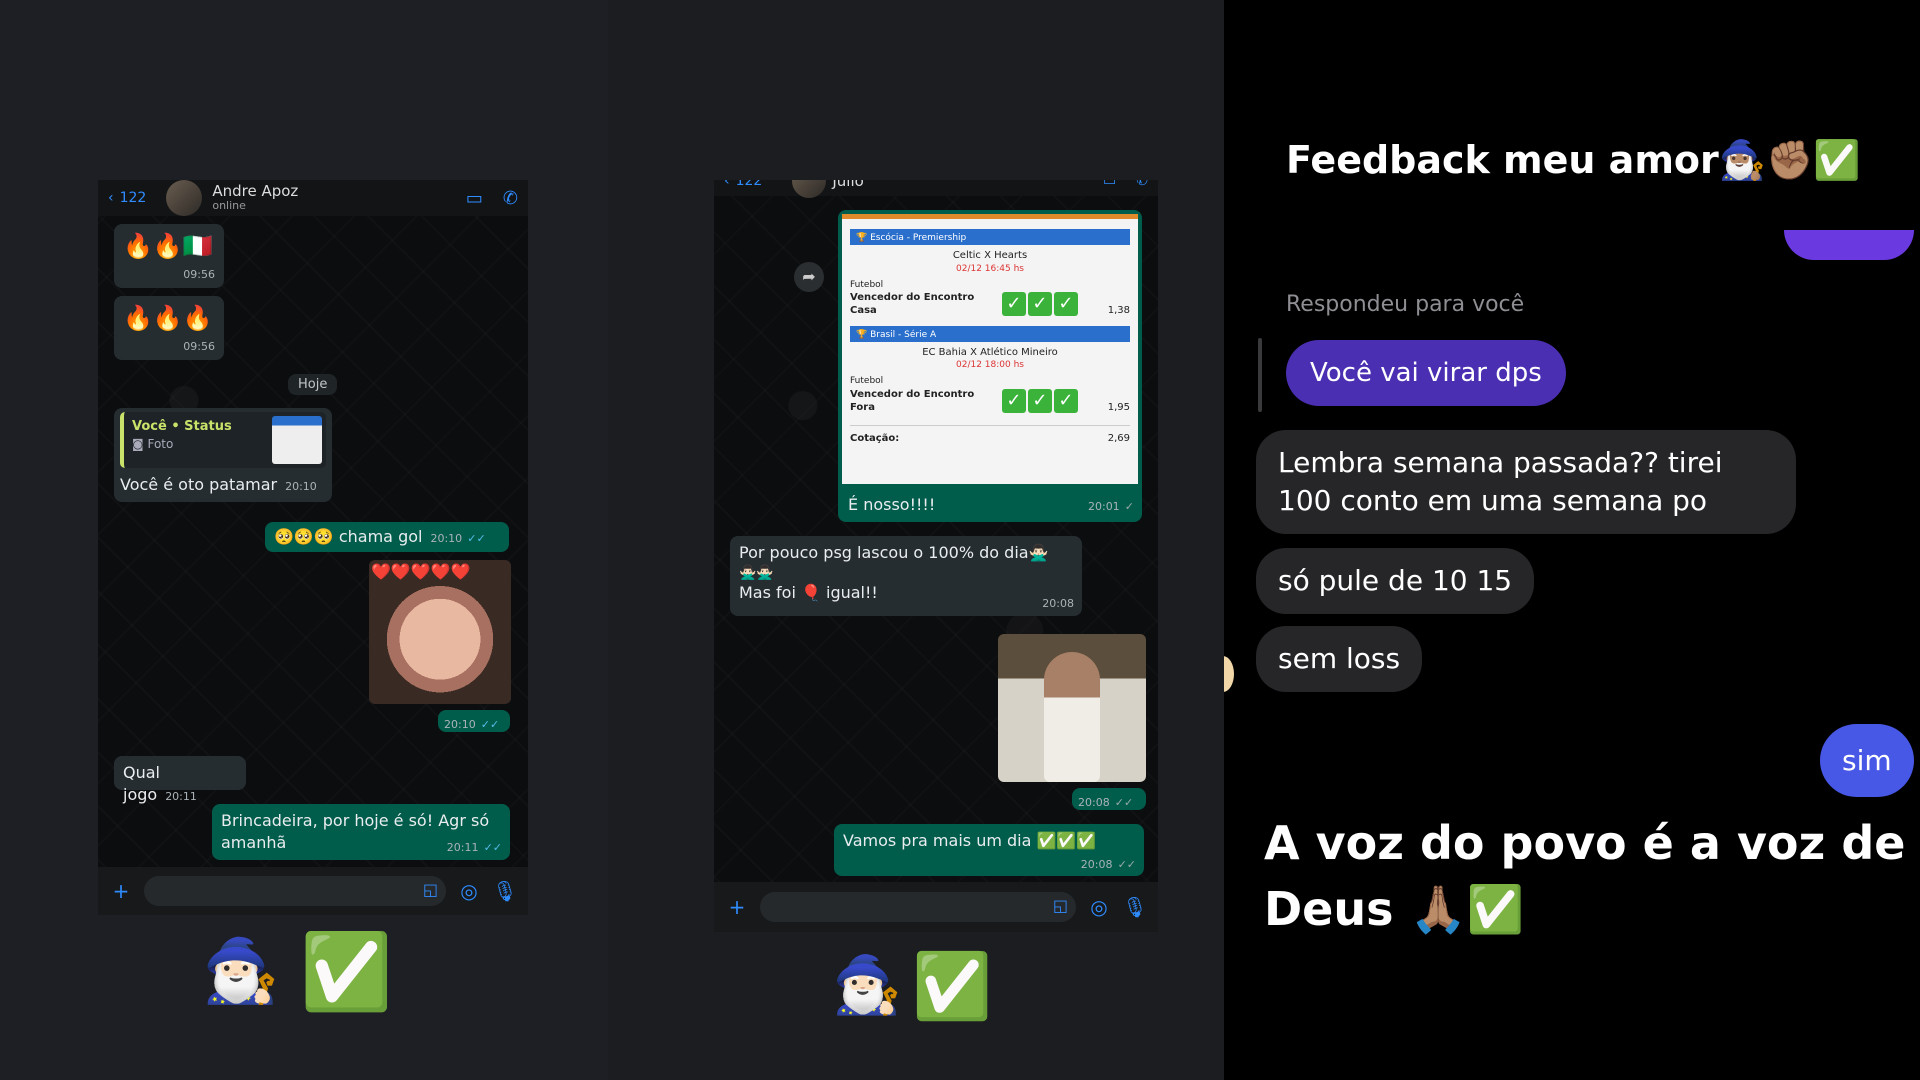 The height and width of the screenshot is (1080, 1920). What do you see at coordinates (1867, 760) in the screenshot?
I see `sent-message-bubble: sim` at bounding box center [1867, 760].